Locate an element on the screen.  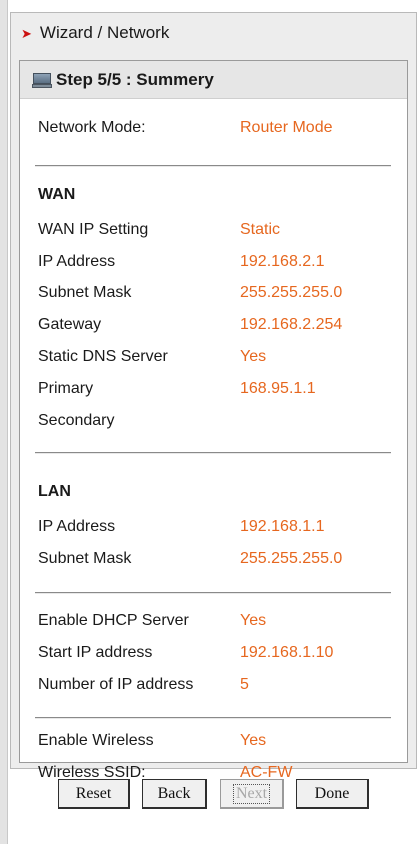
wan-subnet-mask-label: Subnet Mask is located at coordinates (85, 292).